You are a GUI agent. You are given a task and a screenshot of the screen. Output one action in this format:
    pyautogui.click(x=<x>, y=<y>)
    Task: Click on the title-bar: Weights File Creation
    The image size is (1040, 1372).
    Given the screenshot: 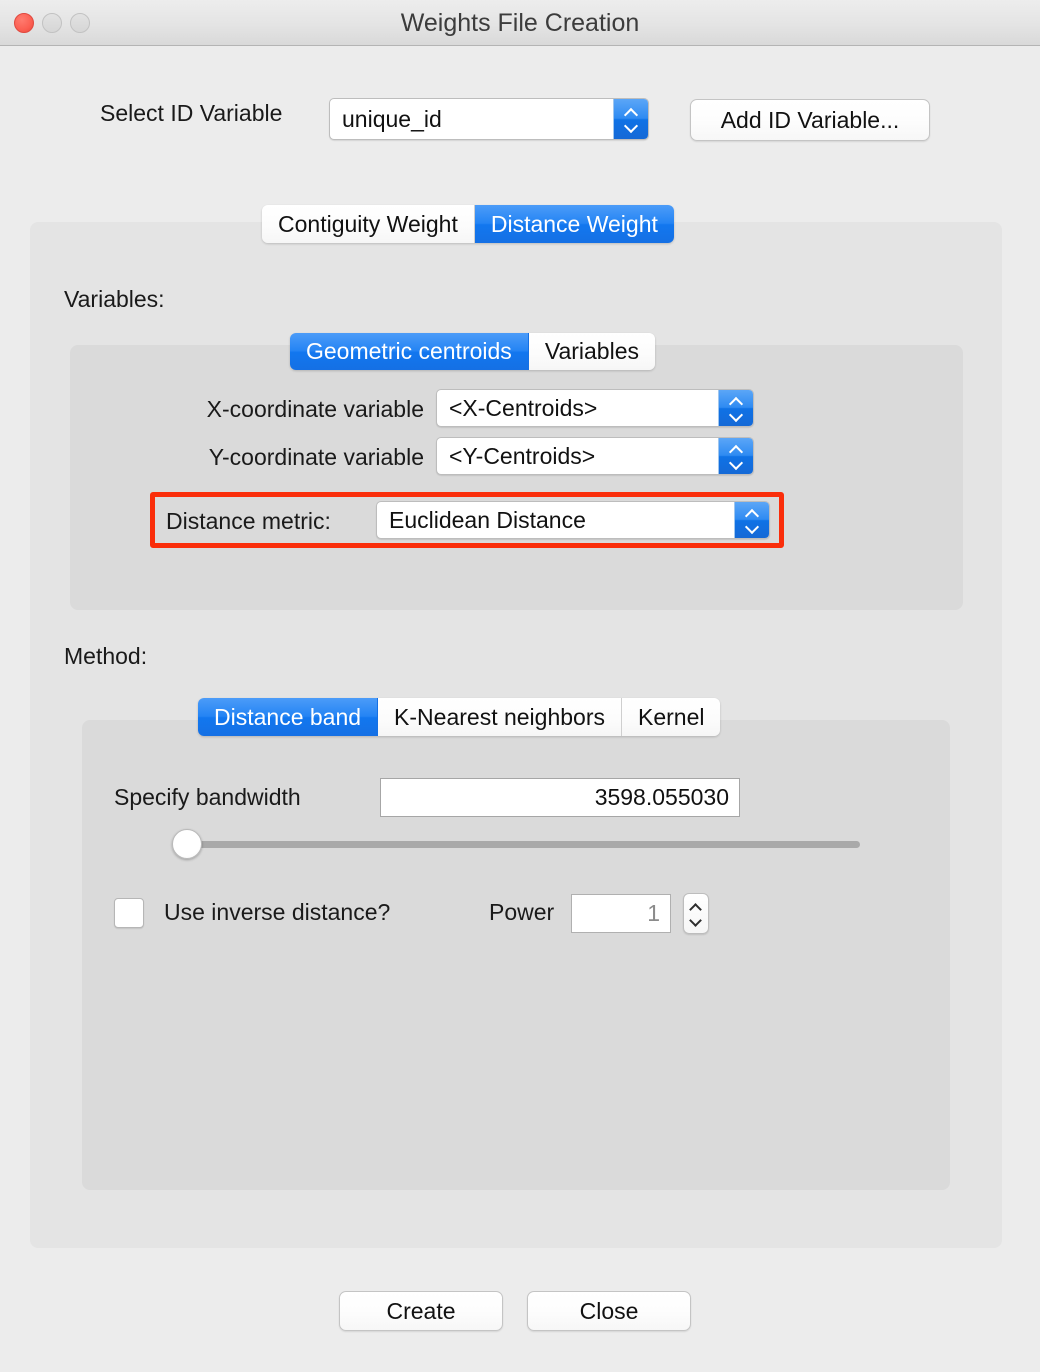 What is the action you would take?
    pyautogui.click(x=520, y=23)
    